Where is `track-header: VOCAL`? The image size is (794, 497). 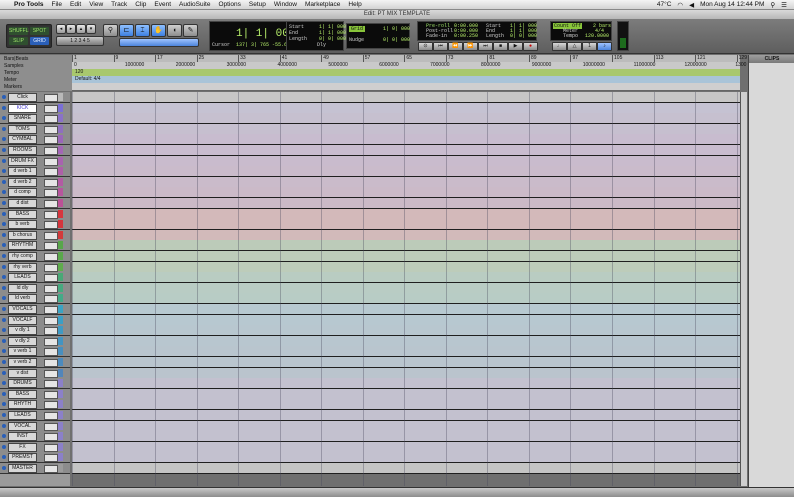
track-header: VOCAL is located at coordinates (35, 426).